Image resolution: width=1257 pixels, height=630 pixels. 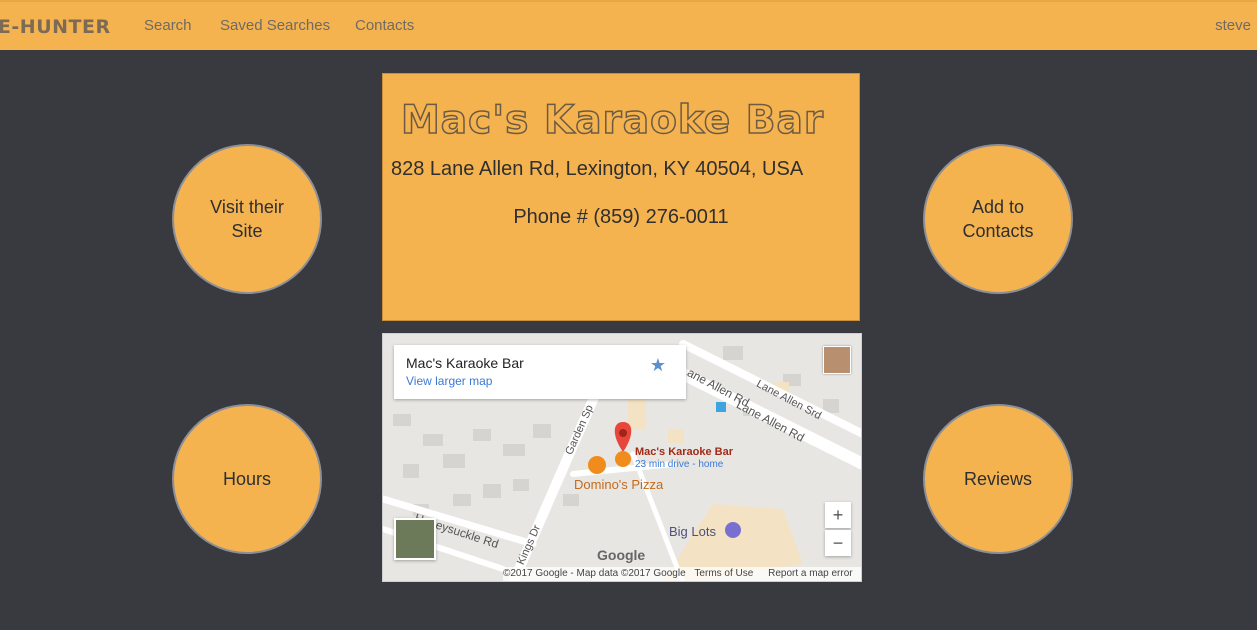 I want to click on map-copyright: ©2017 Google - Map data ©2017 Google, so click(x=594, y=573).